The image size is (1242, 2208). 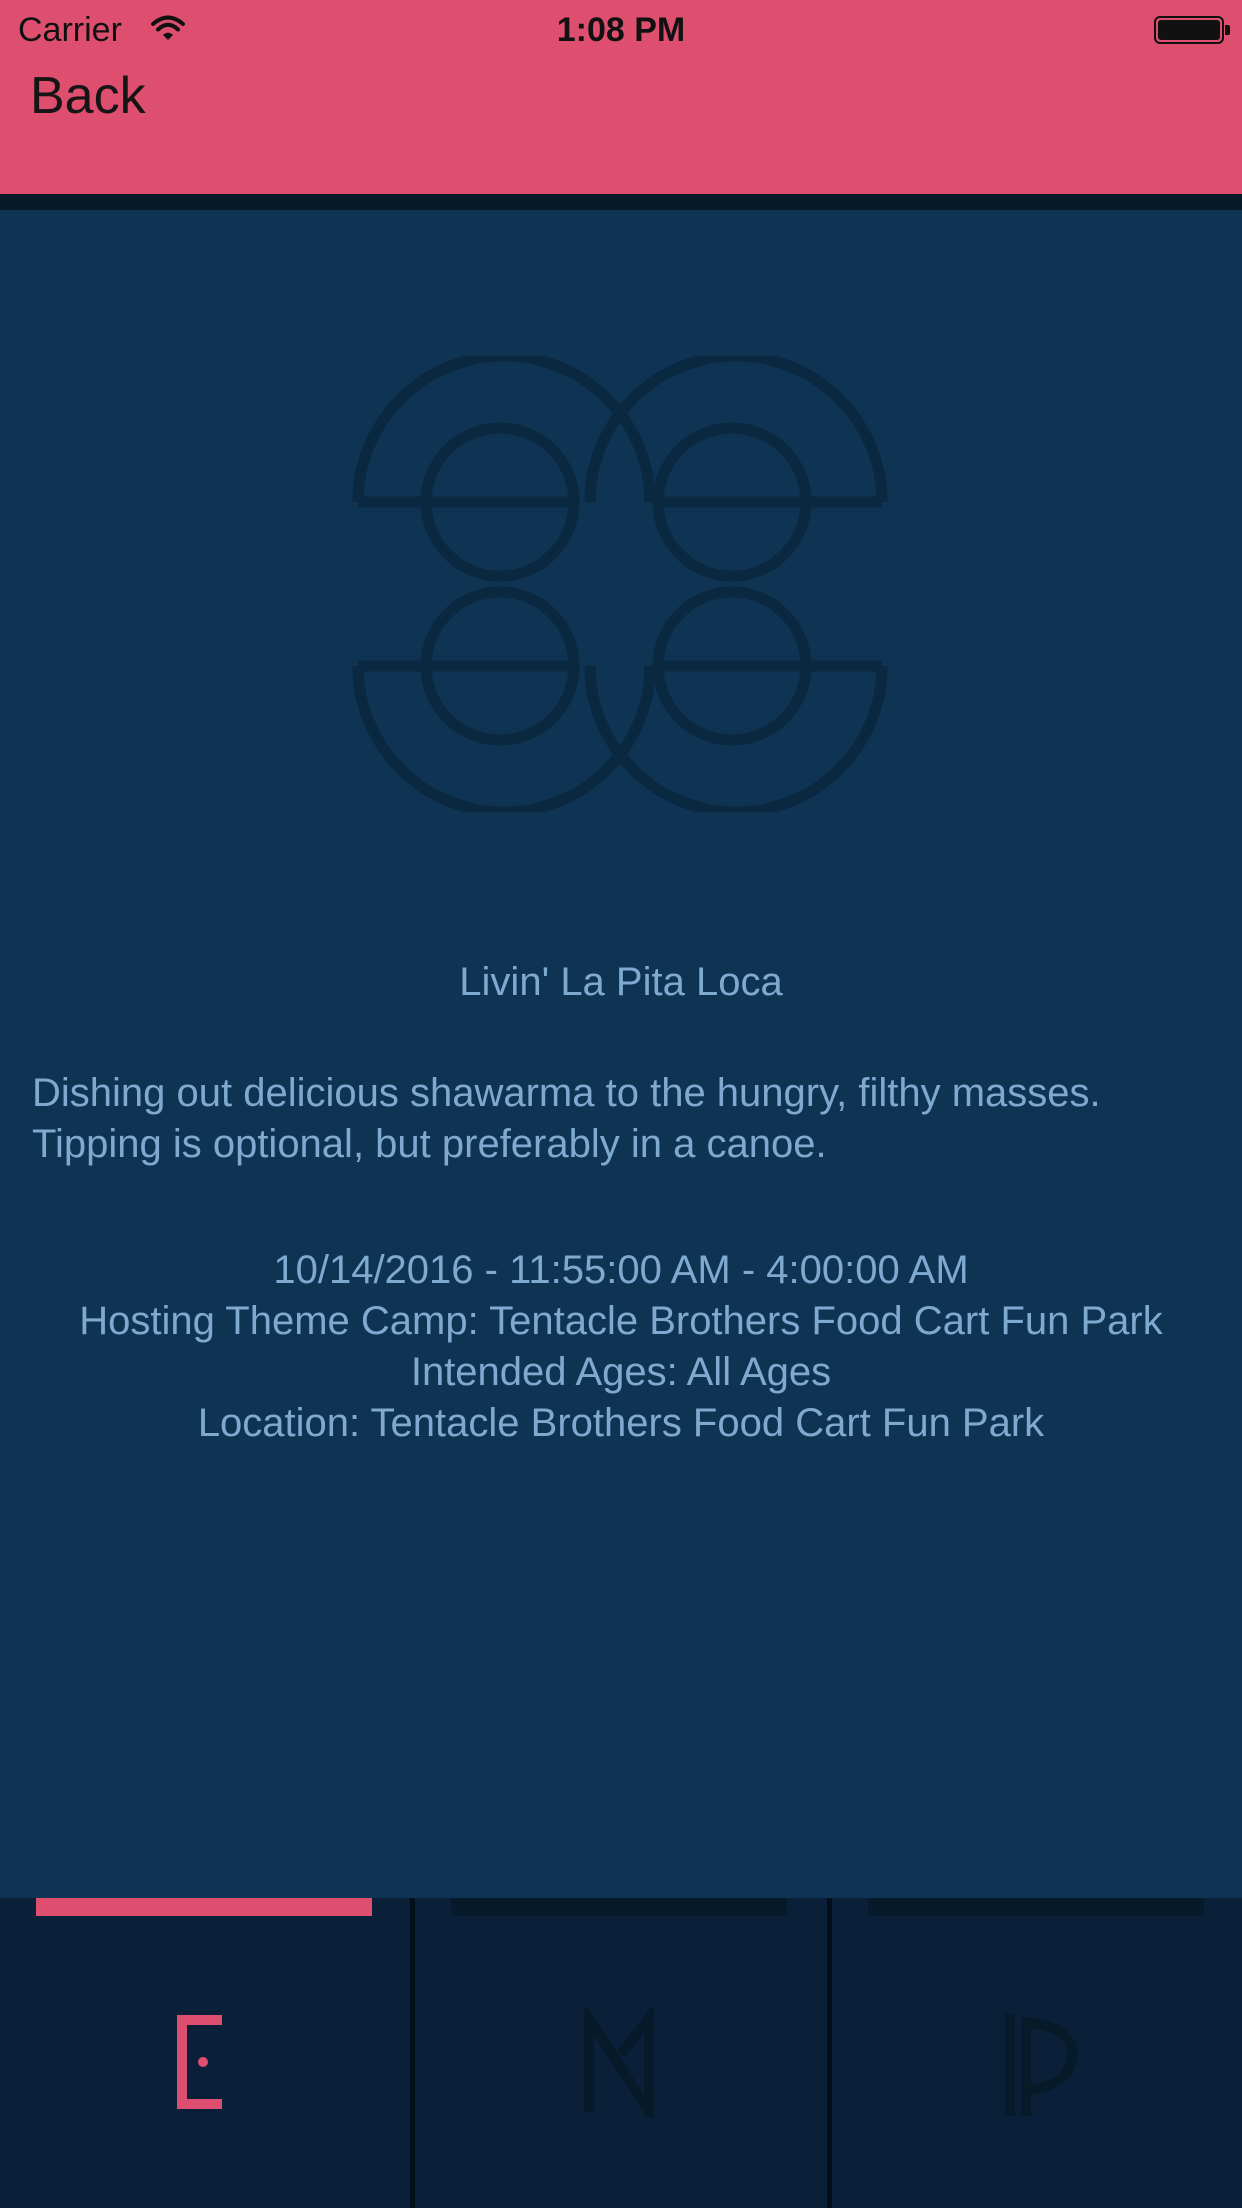 I want to click on tab-events, so click(x=206, y=2053).